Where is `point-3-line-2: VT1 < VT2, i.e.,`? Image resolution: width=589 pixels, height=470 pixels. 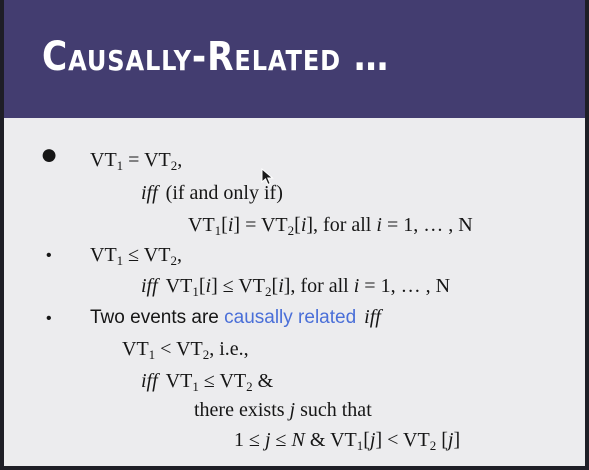 point-3-line-2: VT1 < VT2, i.e., is located at coordinates (185, 350).